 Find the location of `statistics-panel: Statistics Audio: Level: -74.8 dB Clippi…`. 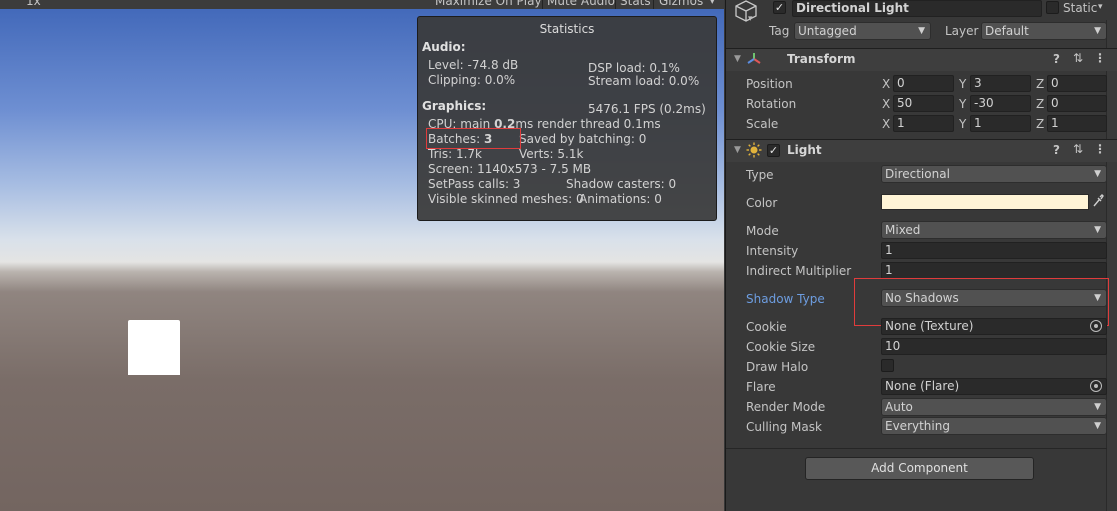

statistics-panel: Statistics Audio: Level: -74.8 dB Clippi… is located at coordinates (567, 118).